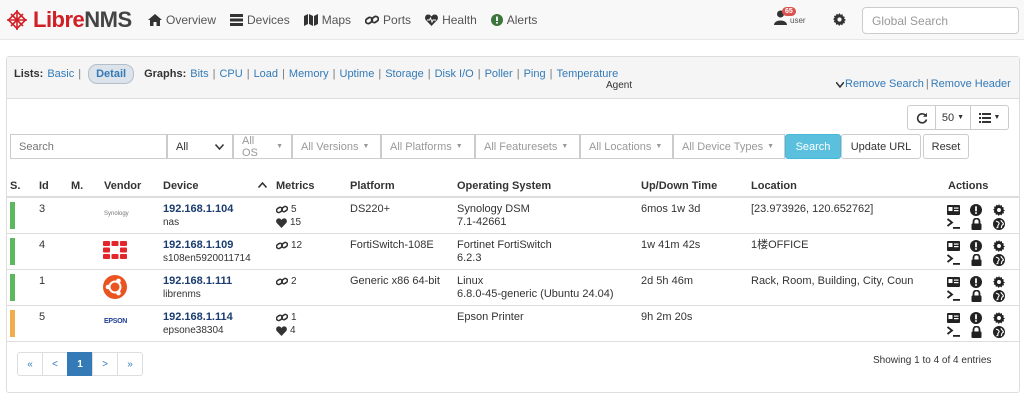  What do you see at coordinates (44, 186) in the screenshot?
I see `col-id: Id` at bounding box center [44, 186].